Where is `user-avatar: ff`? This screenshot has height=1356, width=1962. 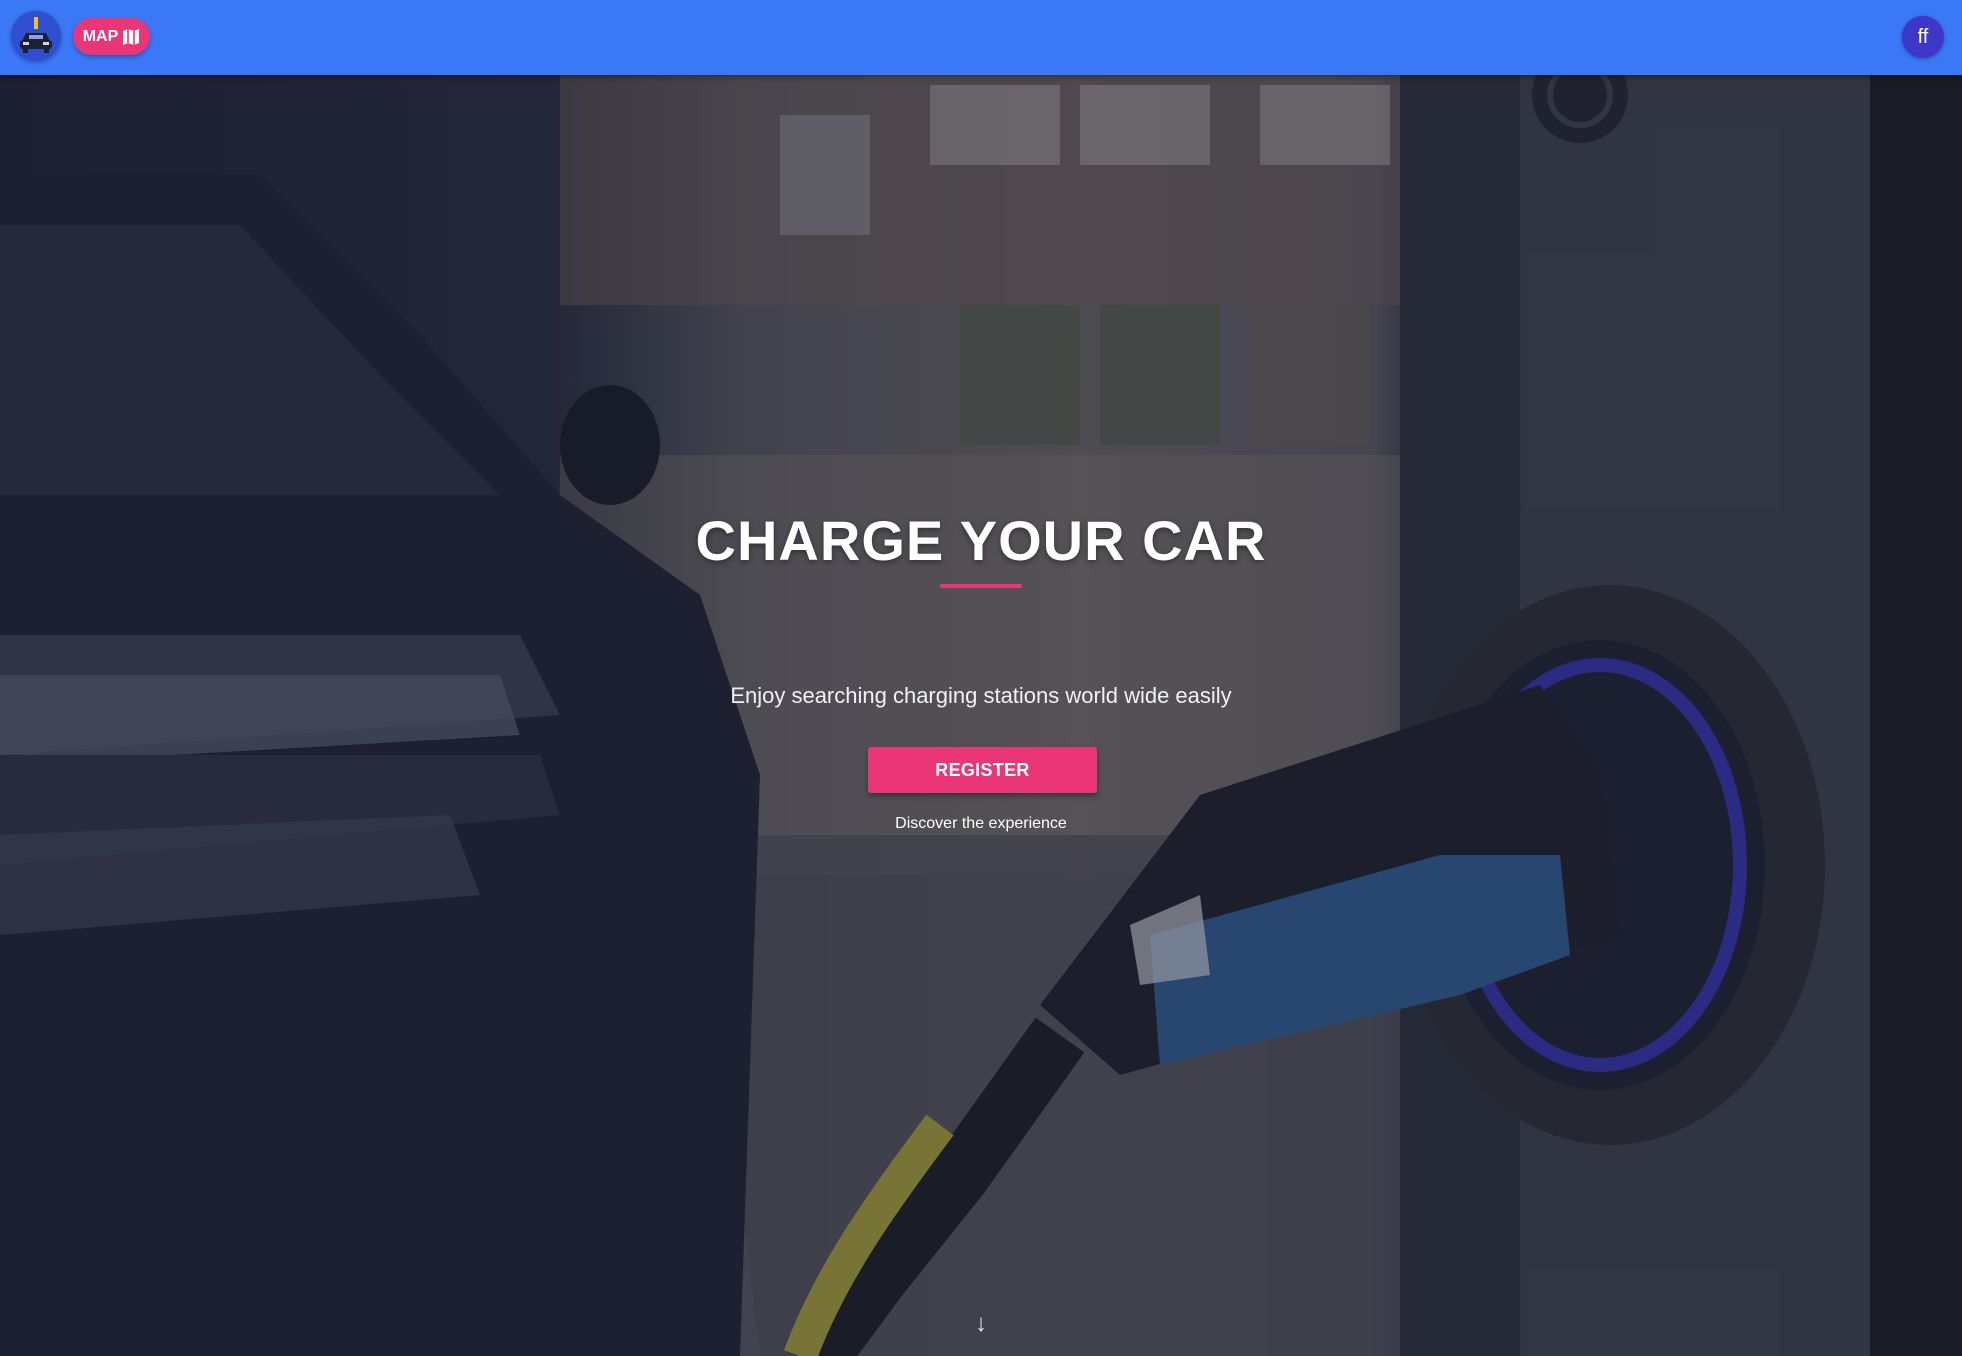 user-avatar: ff is located at coordinates (1923, 37).